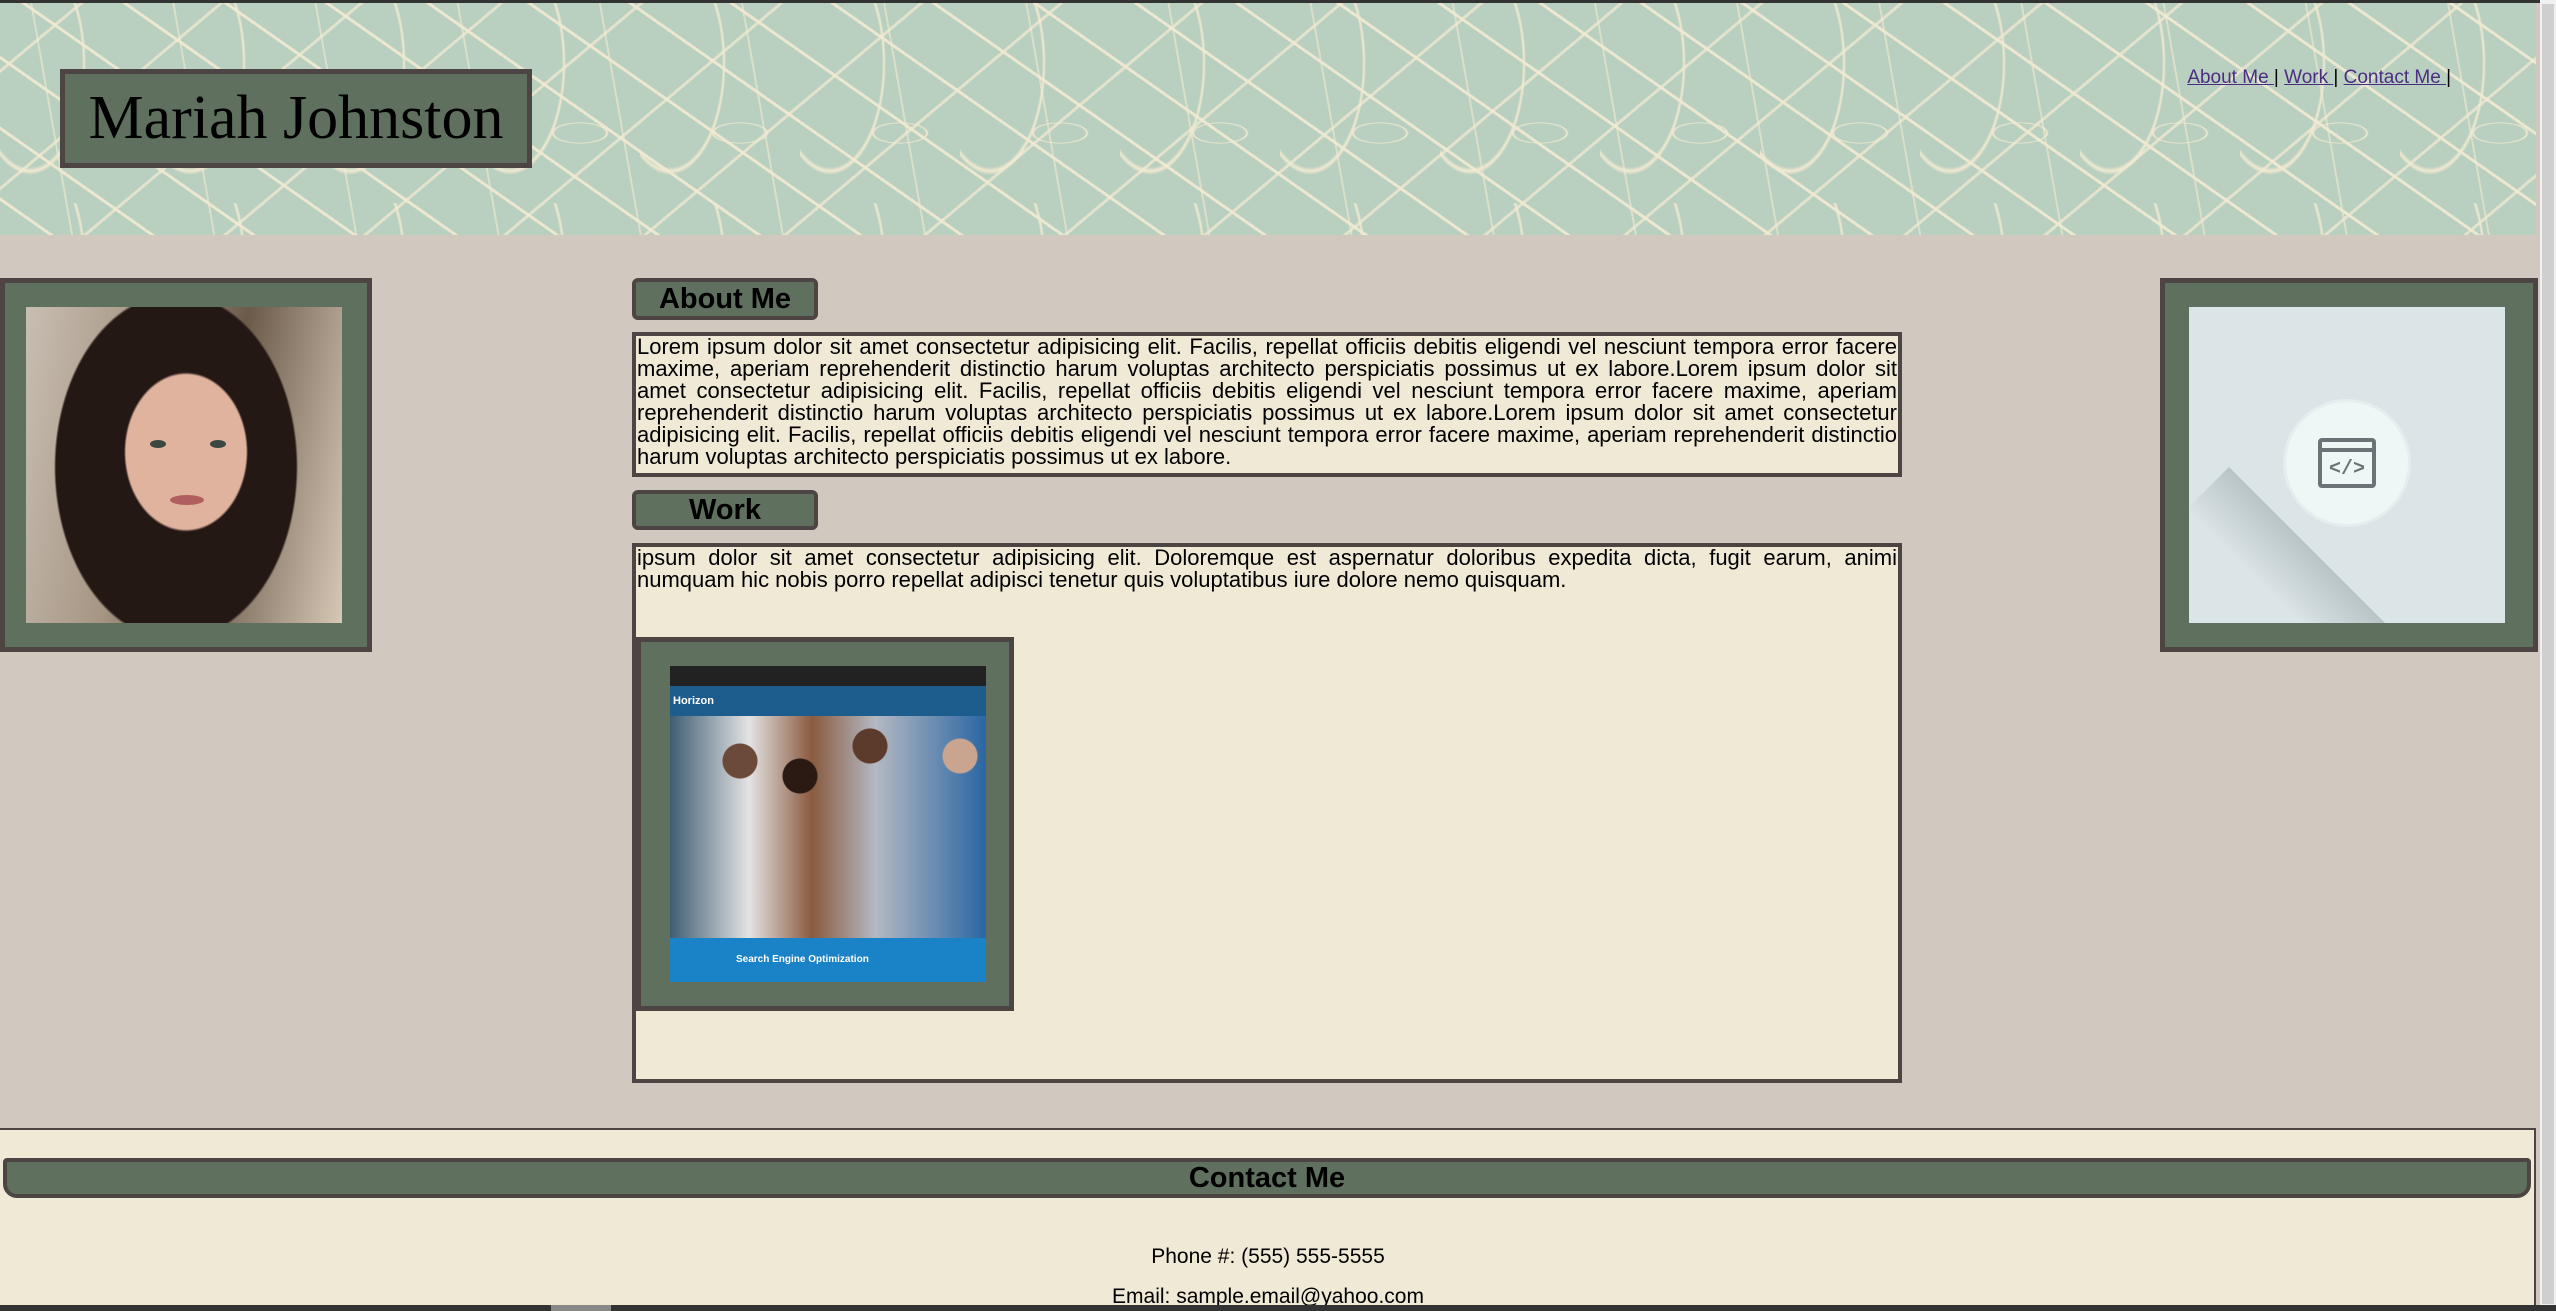 The image size is (2556, 1311). I want to click on profile-photo-frame, so click(186, 465).